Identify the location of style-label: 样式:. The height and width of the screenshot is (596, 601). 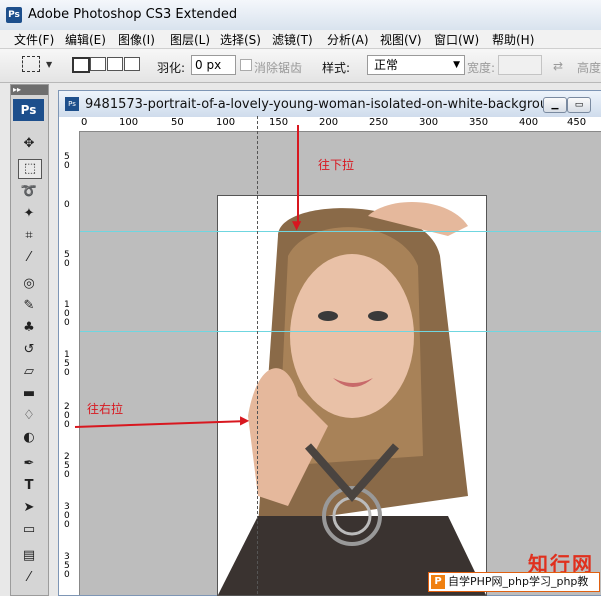
(336, 68).